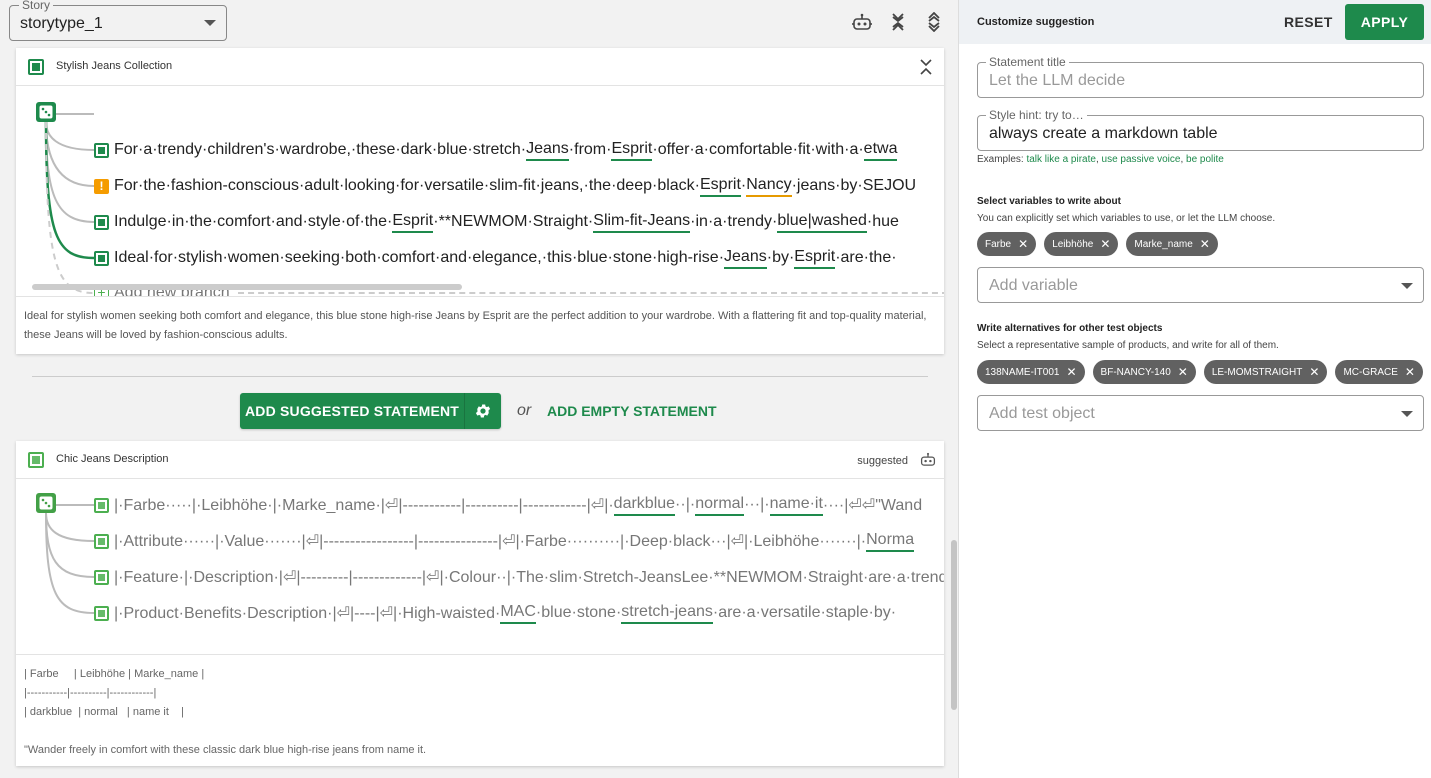  What do you see at coordinates (1060, 159) in the screenshot?
I see `example-link: talk like a pirate` at bounding box center [1060, 159].